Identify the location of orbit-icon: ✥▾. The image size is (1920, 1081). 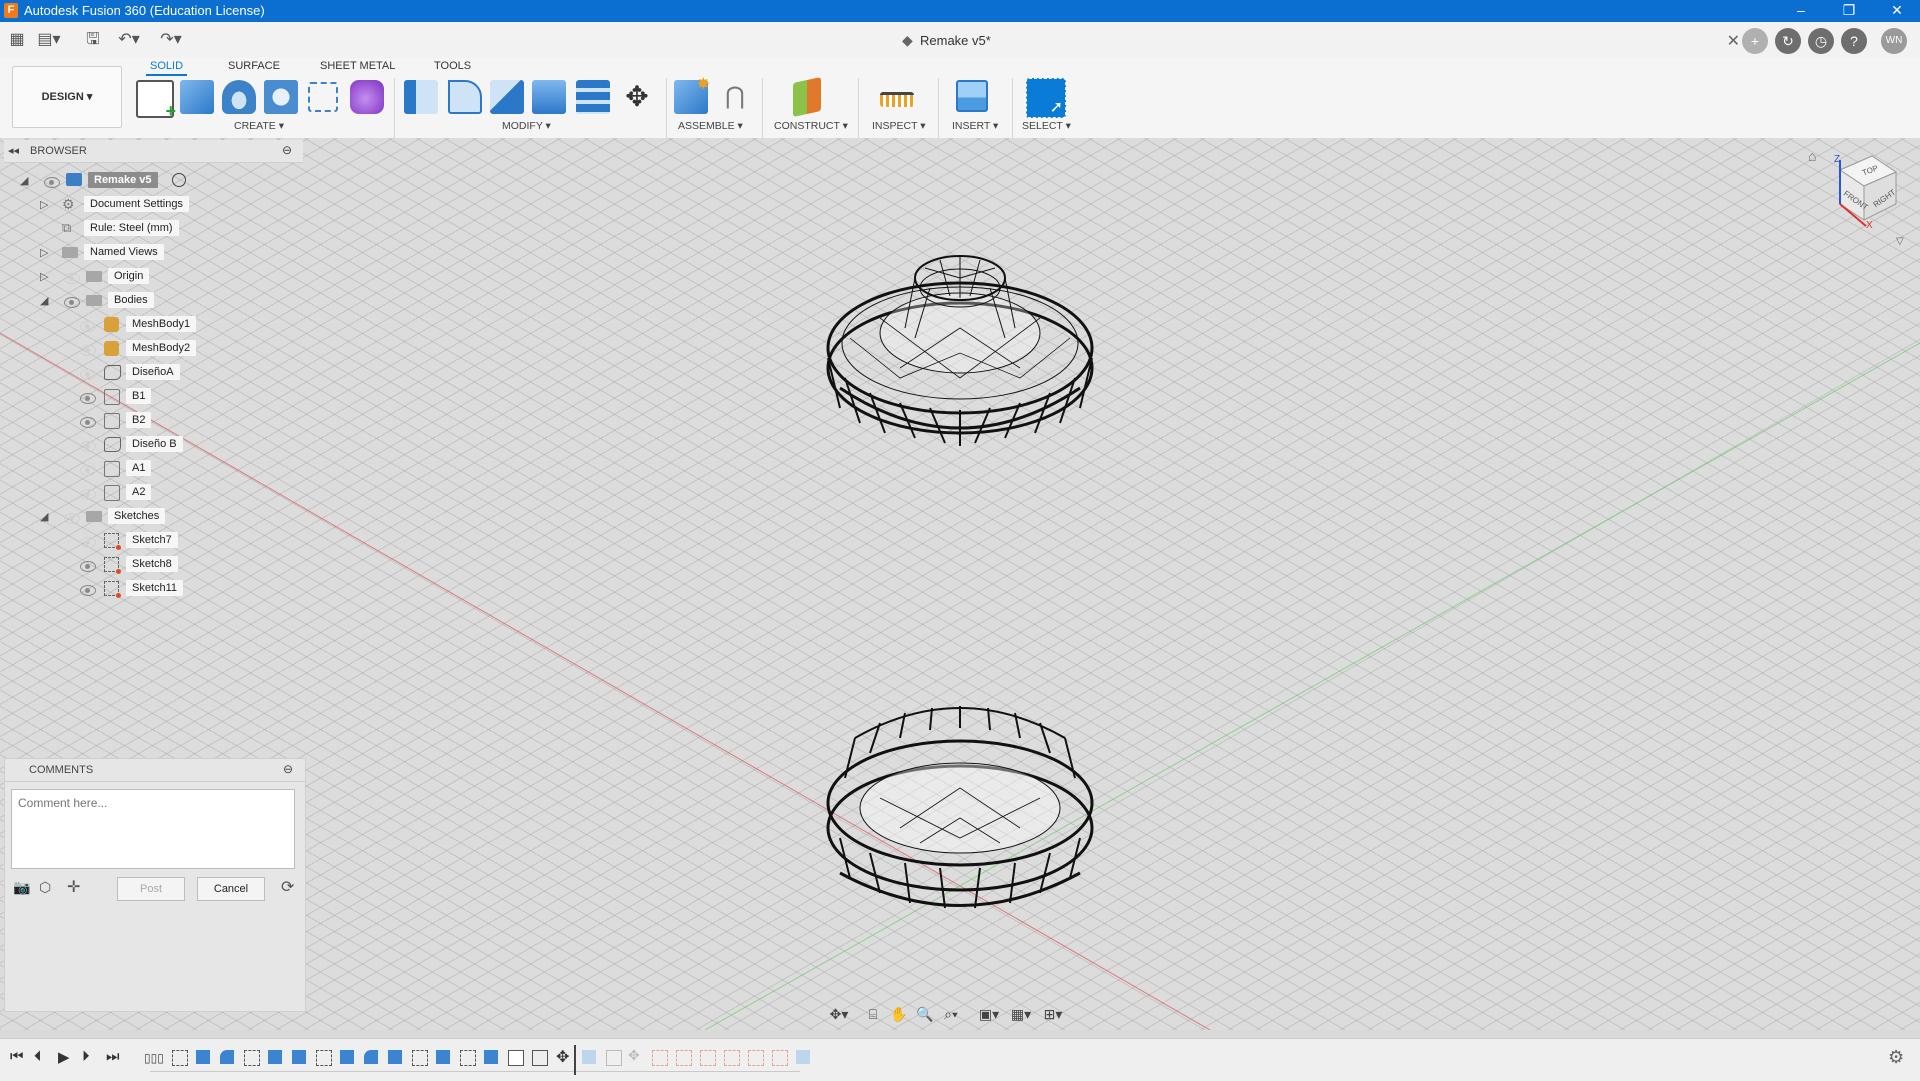
(839, 1014).